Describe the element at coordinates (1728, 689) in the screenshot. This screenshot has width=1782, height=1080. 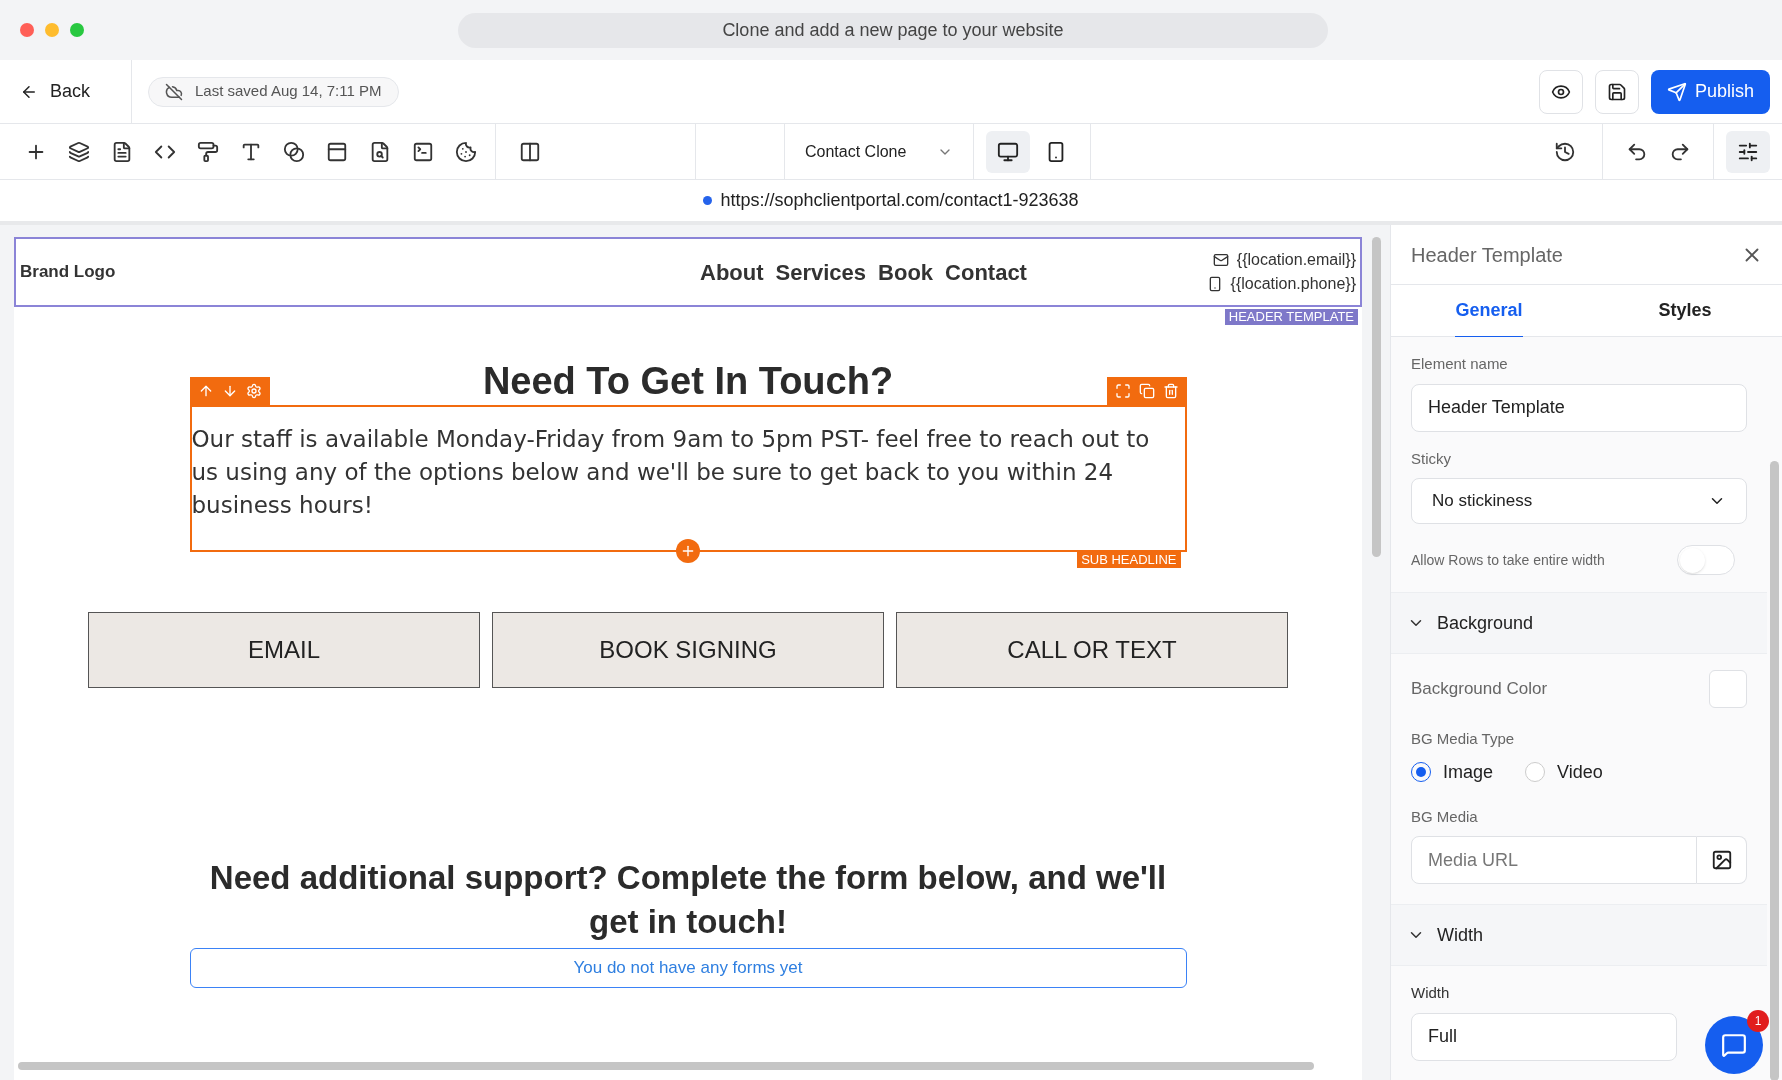
I see `color-swatch` at that location.